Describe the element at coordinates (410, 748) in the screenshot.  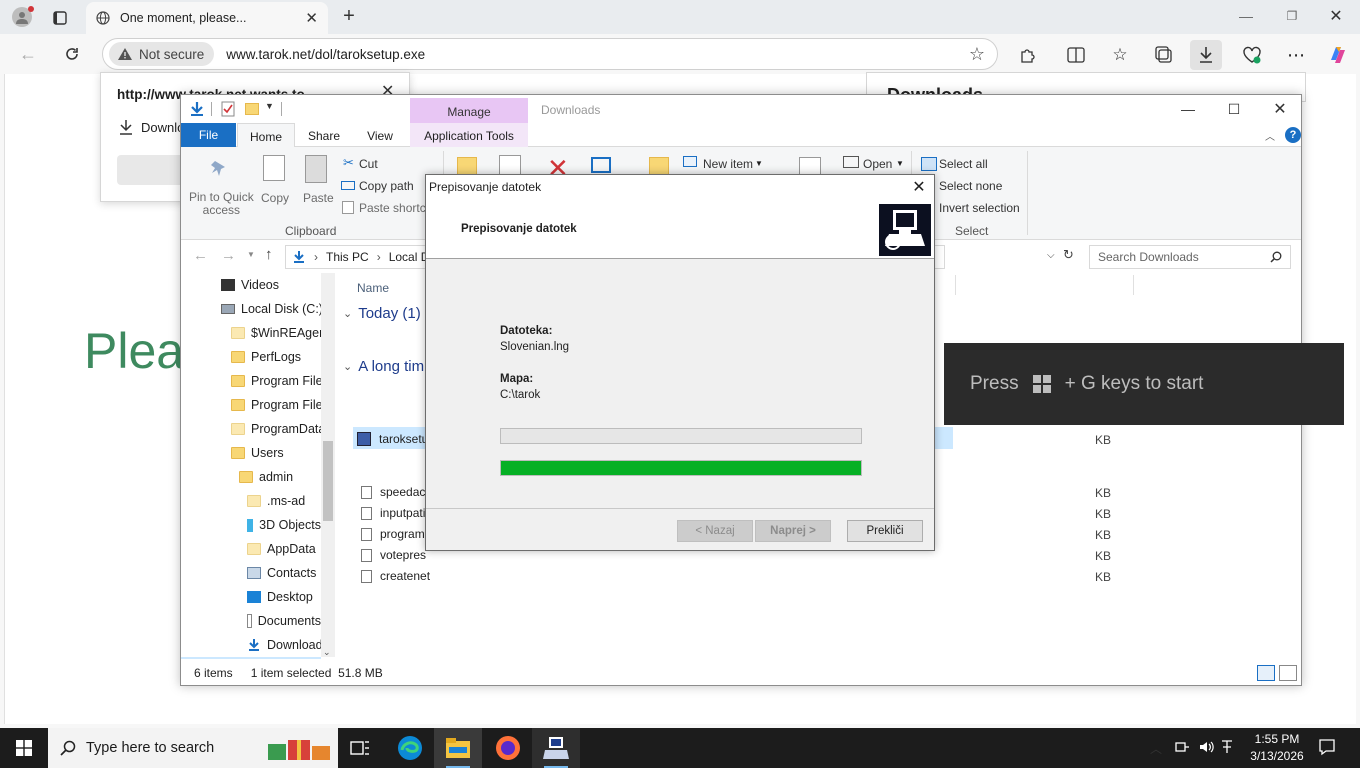
I see `edge-taskbar-icon` at that location.